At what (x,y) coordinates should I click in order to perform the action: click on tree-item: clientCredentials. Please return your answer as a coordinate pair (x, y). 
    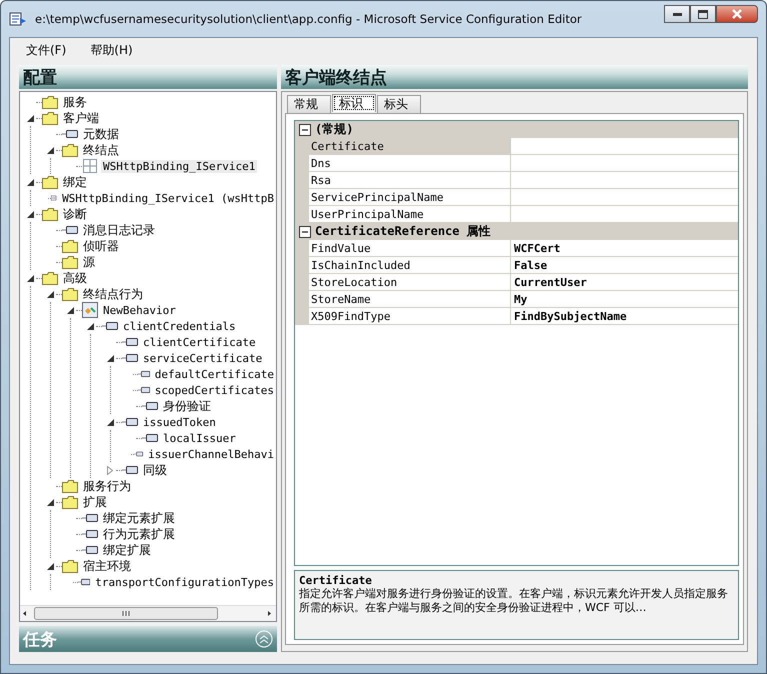
    Looking at the image, I should click on (179, 326).